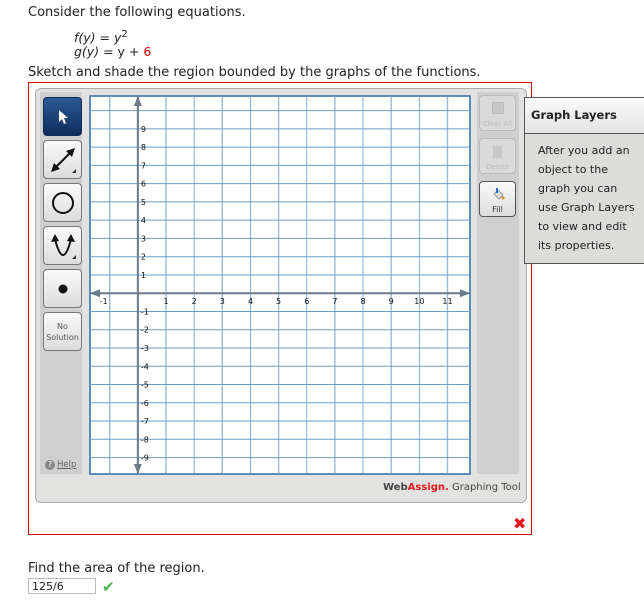 The width and height of the screenshot is (644, 606). What do you see at coordinates (145, 421) in the screenshot?
I see `y-tick-label: -7` at bounding box center [145, 421].